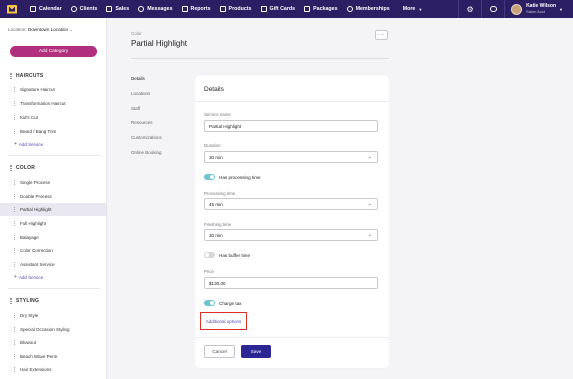 Image resolution: width=573 pixels, height=379 pixels. What do you see at coordinates (46, 9) in the screenshot?
I see `nav-calendar: Calendar` at bounding box center [46, 9].